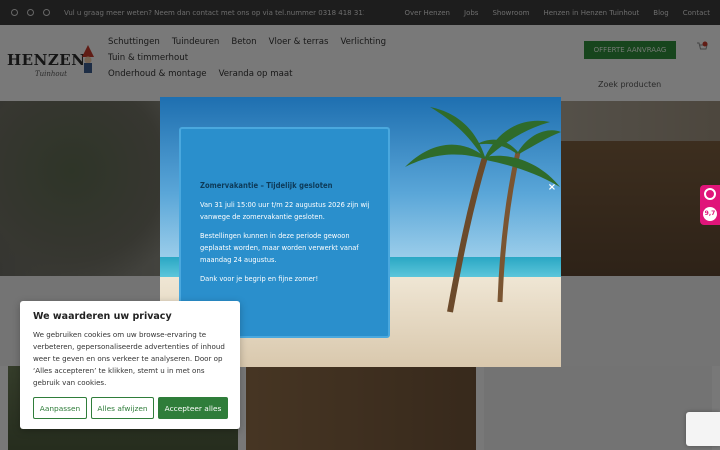 The width and height of the screenshot is (720, 450). I want to click on cookie-buttons: Aanpassen Alles afwijzen Accepteer alles, so click(130, 408).